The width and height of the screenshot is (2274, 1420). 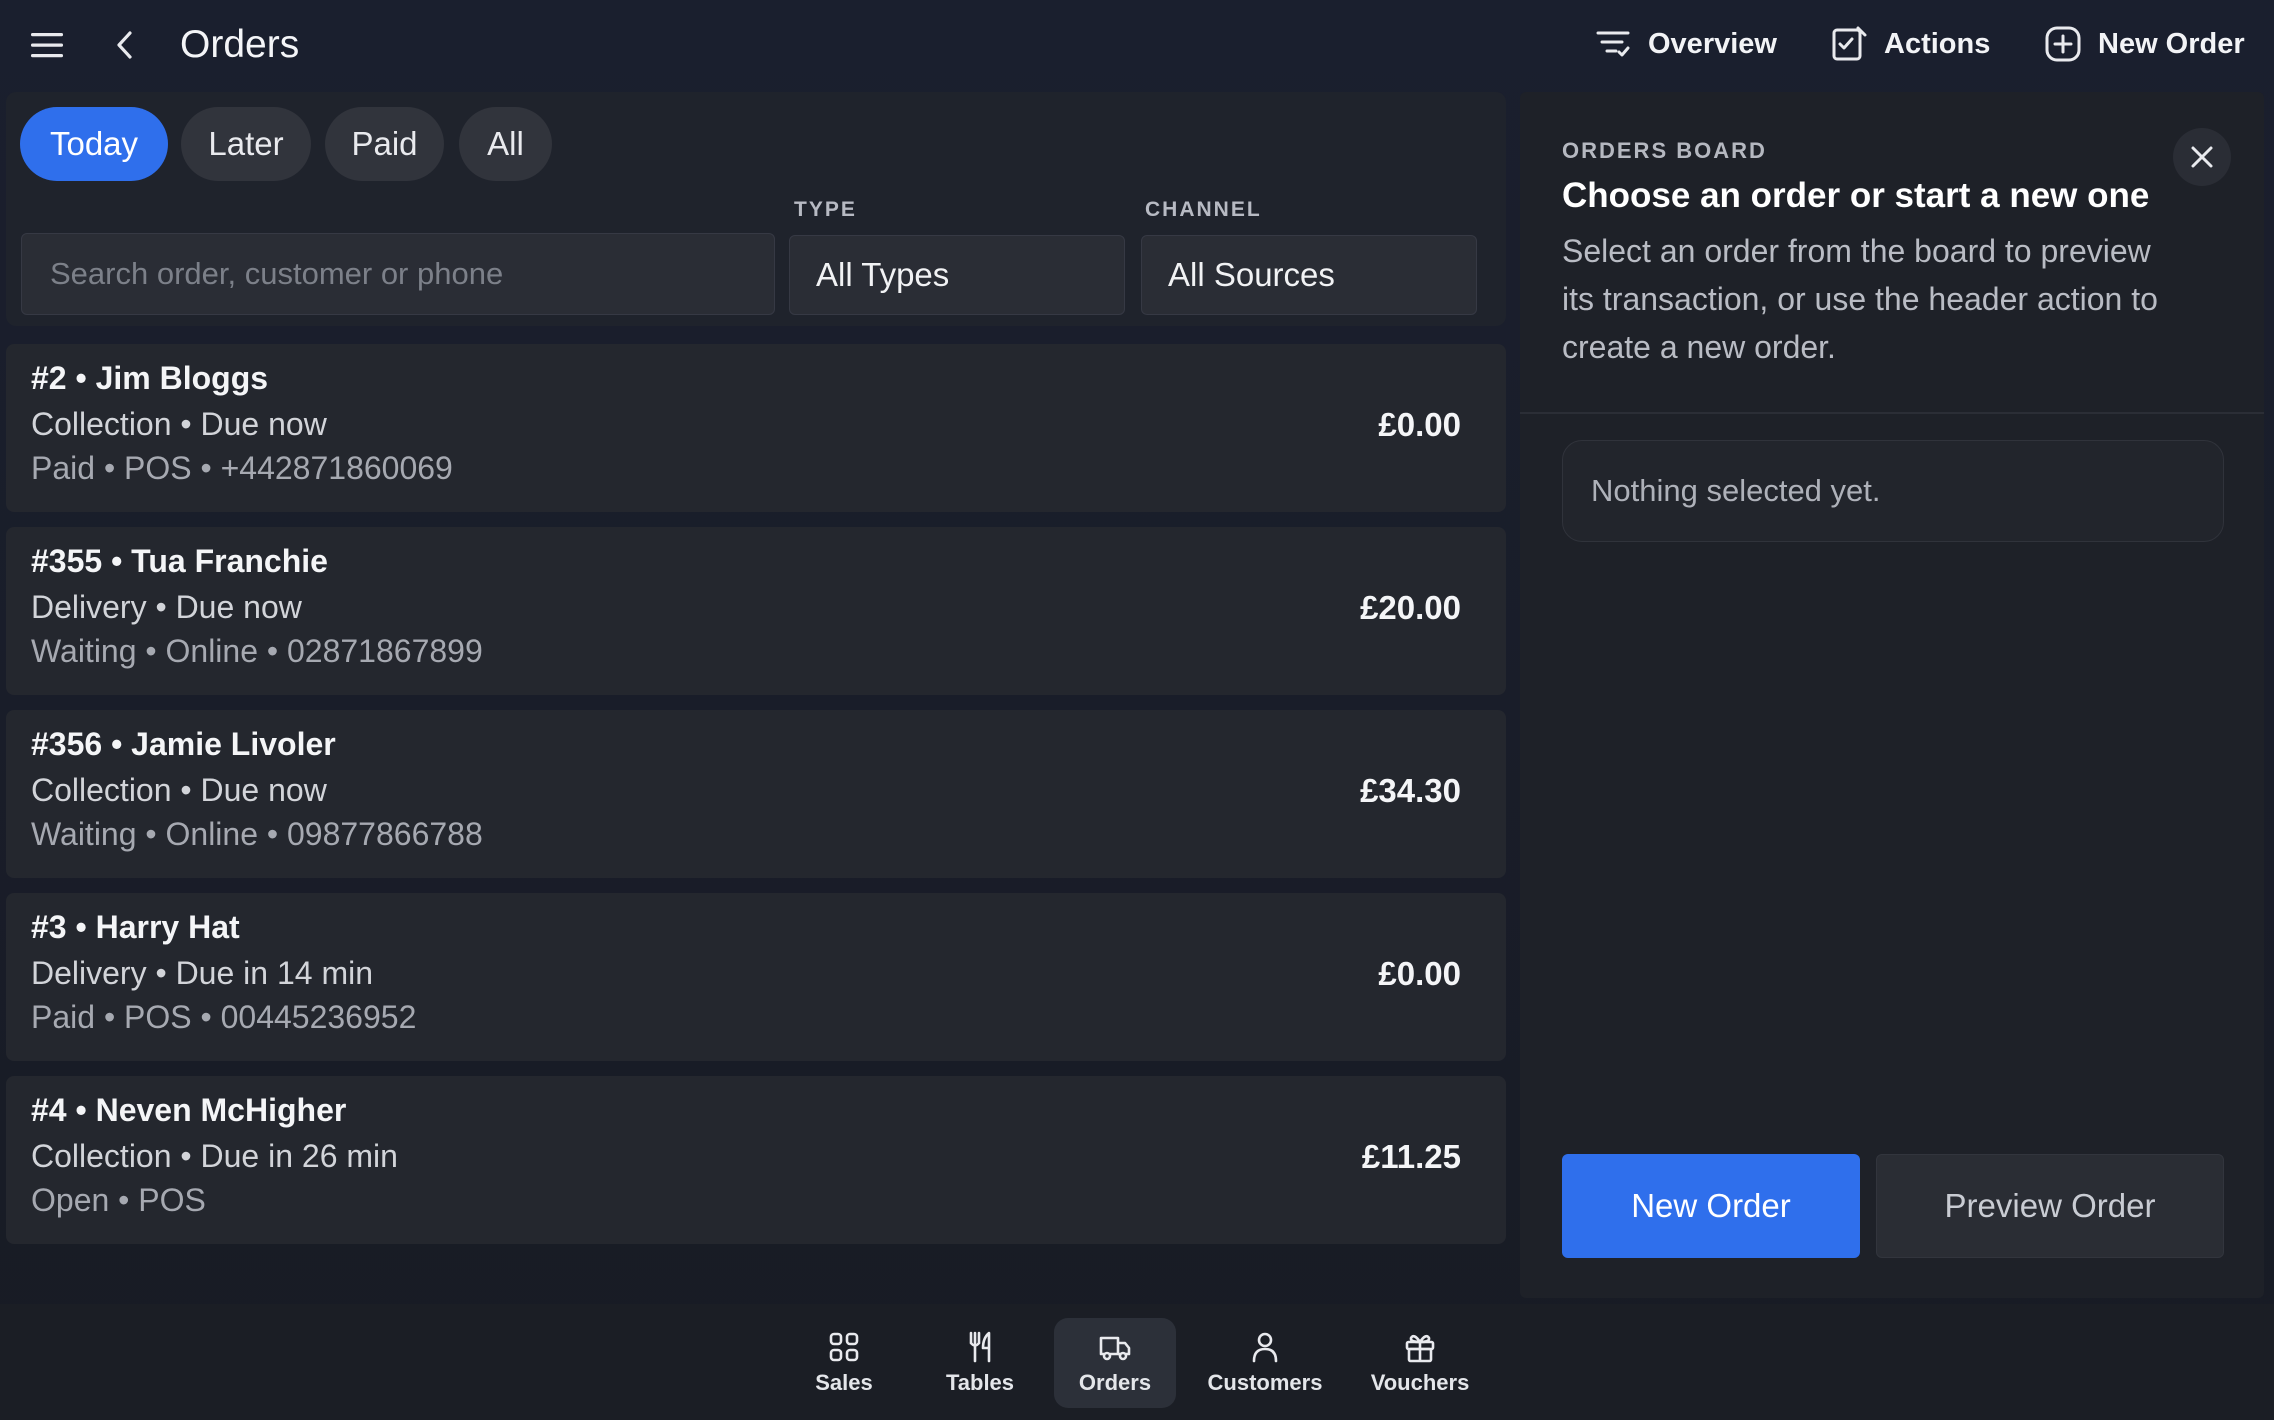 I want to click on delivery-truck-icon, so click(x=1115, y=1348).